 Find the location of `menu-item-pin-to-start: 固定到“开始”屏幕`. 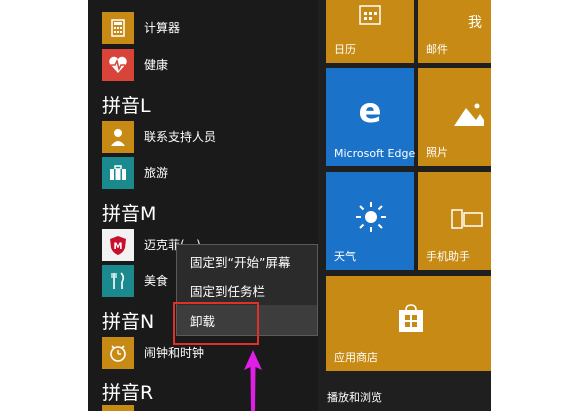

menu-item-pin-to-start: 固定到“开始”屏幕 is located at coordinates (247, 261).